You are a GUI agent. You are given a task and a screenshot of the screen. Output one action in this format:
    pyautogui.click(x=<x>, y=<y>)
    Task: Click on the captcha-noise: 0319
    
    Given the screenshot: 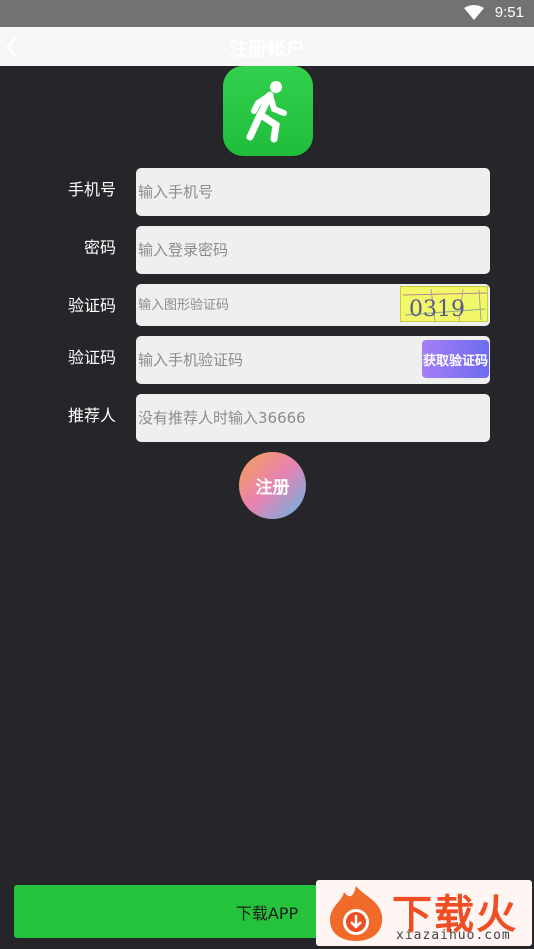 What is the action you would take?
    pyautogui.click(x=445, y=305)
    